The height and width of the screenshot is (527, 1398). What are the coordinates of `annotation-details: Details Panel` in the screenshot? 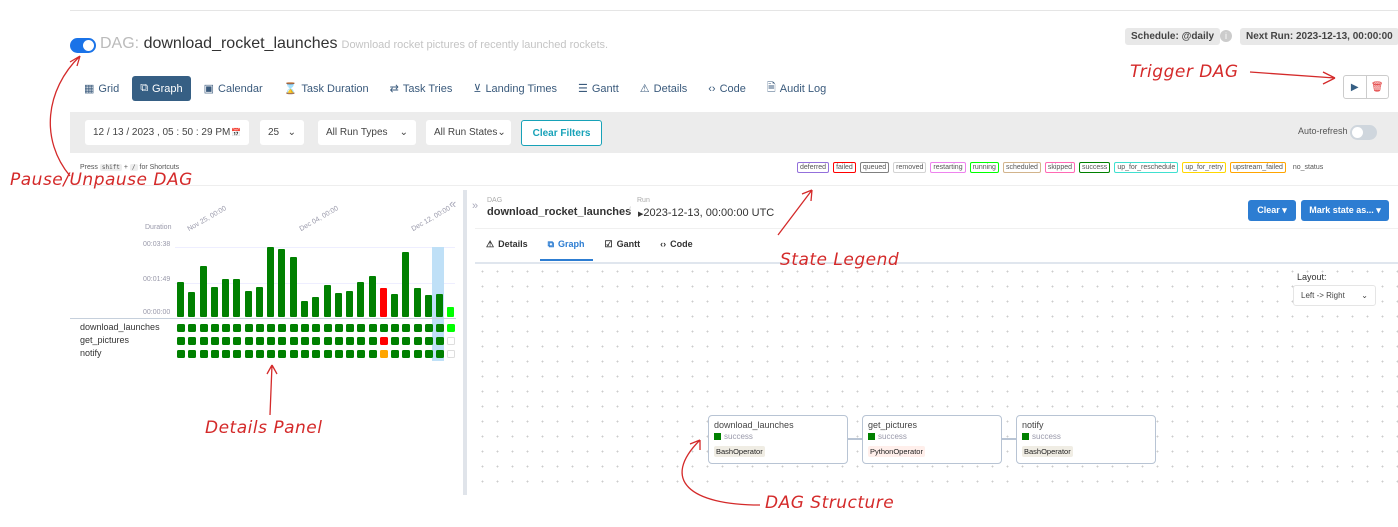 It's located at (264, 428).